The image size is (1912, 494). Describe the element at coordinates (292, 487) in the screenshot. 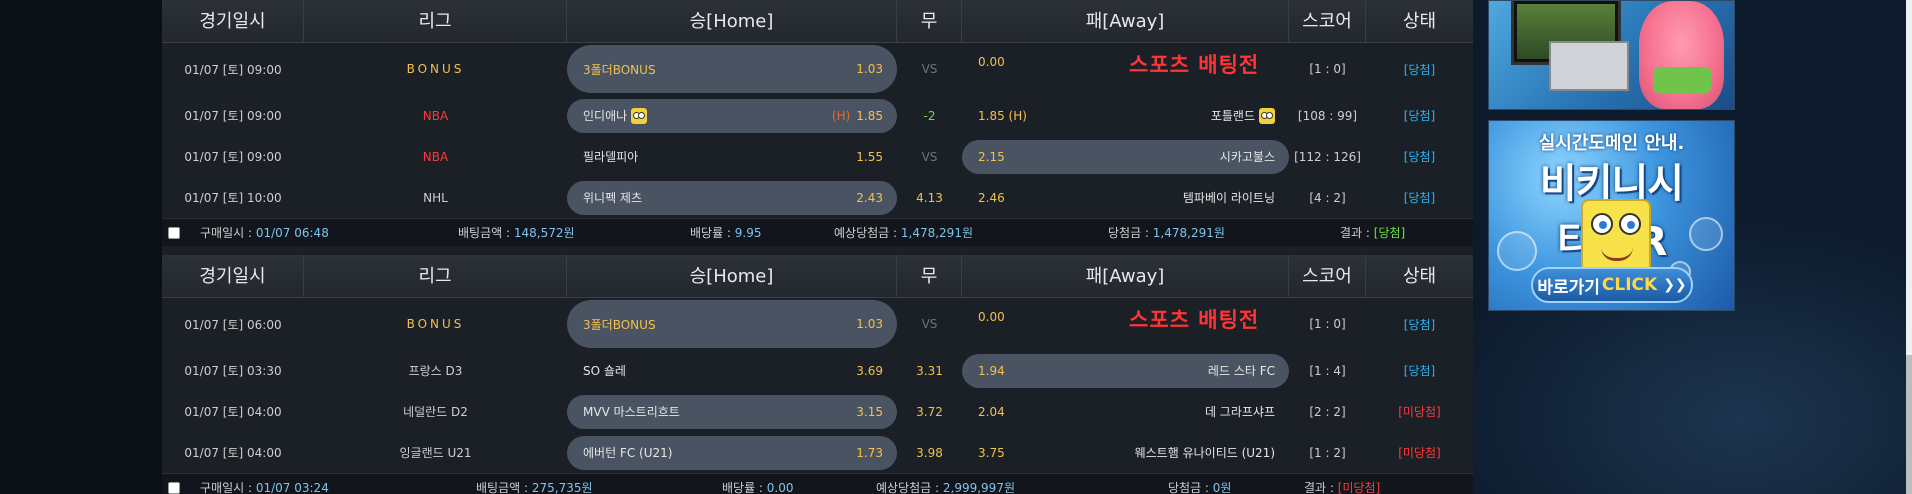

I see `buy-time-value: 01/07 03:24` at that location.